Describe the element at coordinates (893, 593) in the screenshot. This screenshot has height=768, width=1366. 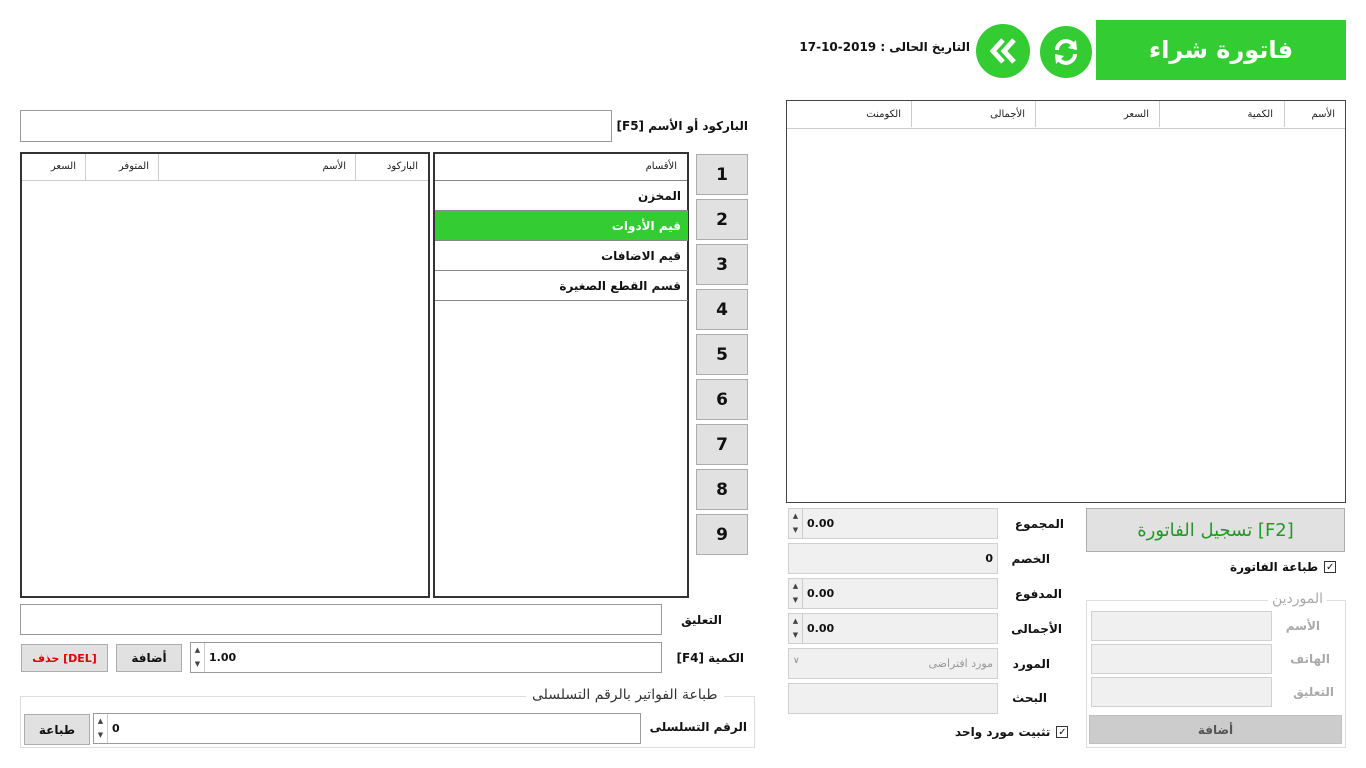
I see `paid-stepper: ▲ ▼ 0.00` at that location.